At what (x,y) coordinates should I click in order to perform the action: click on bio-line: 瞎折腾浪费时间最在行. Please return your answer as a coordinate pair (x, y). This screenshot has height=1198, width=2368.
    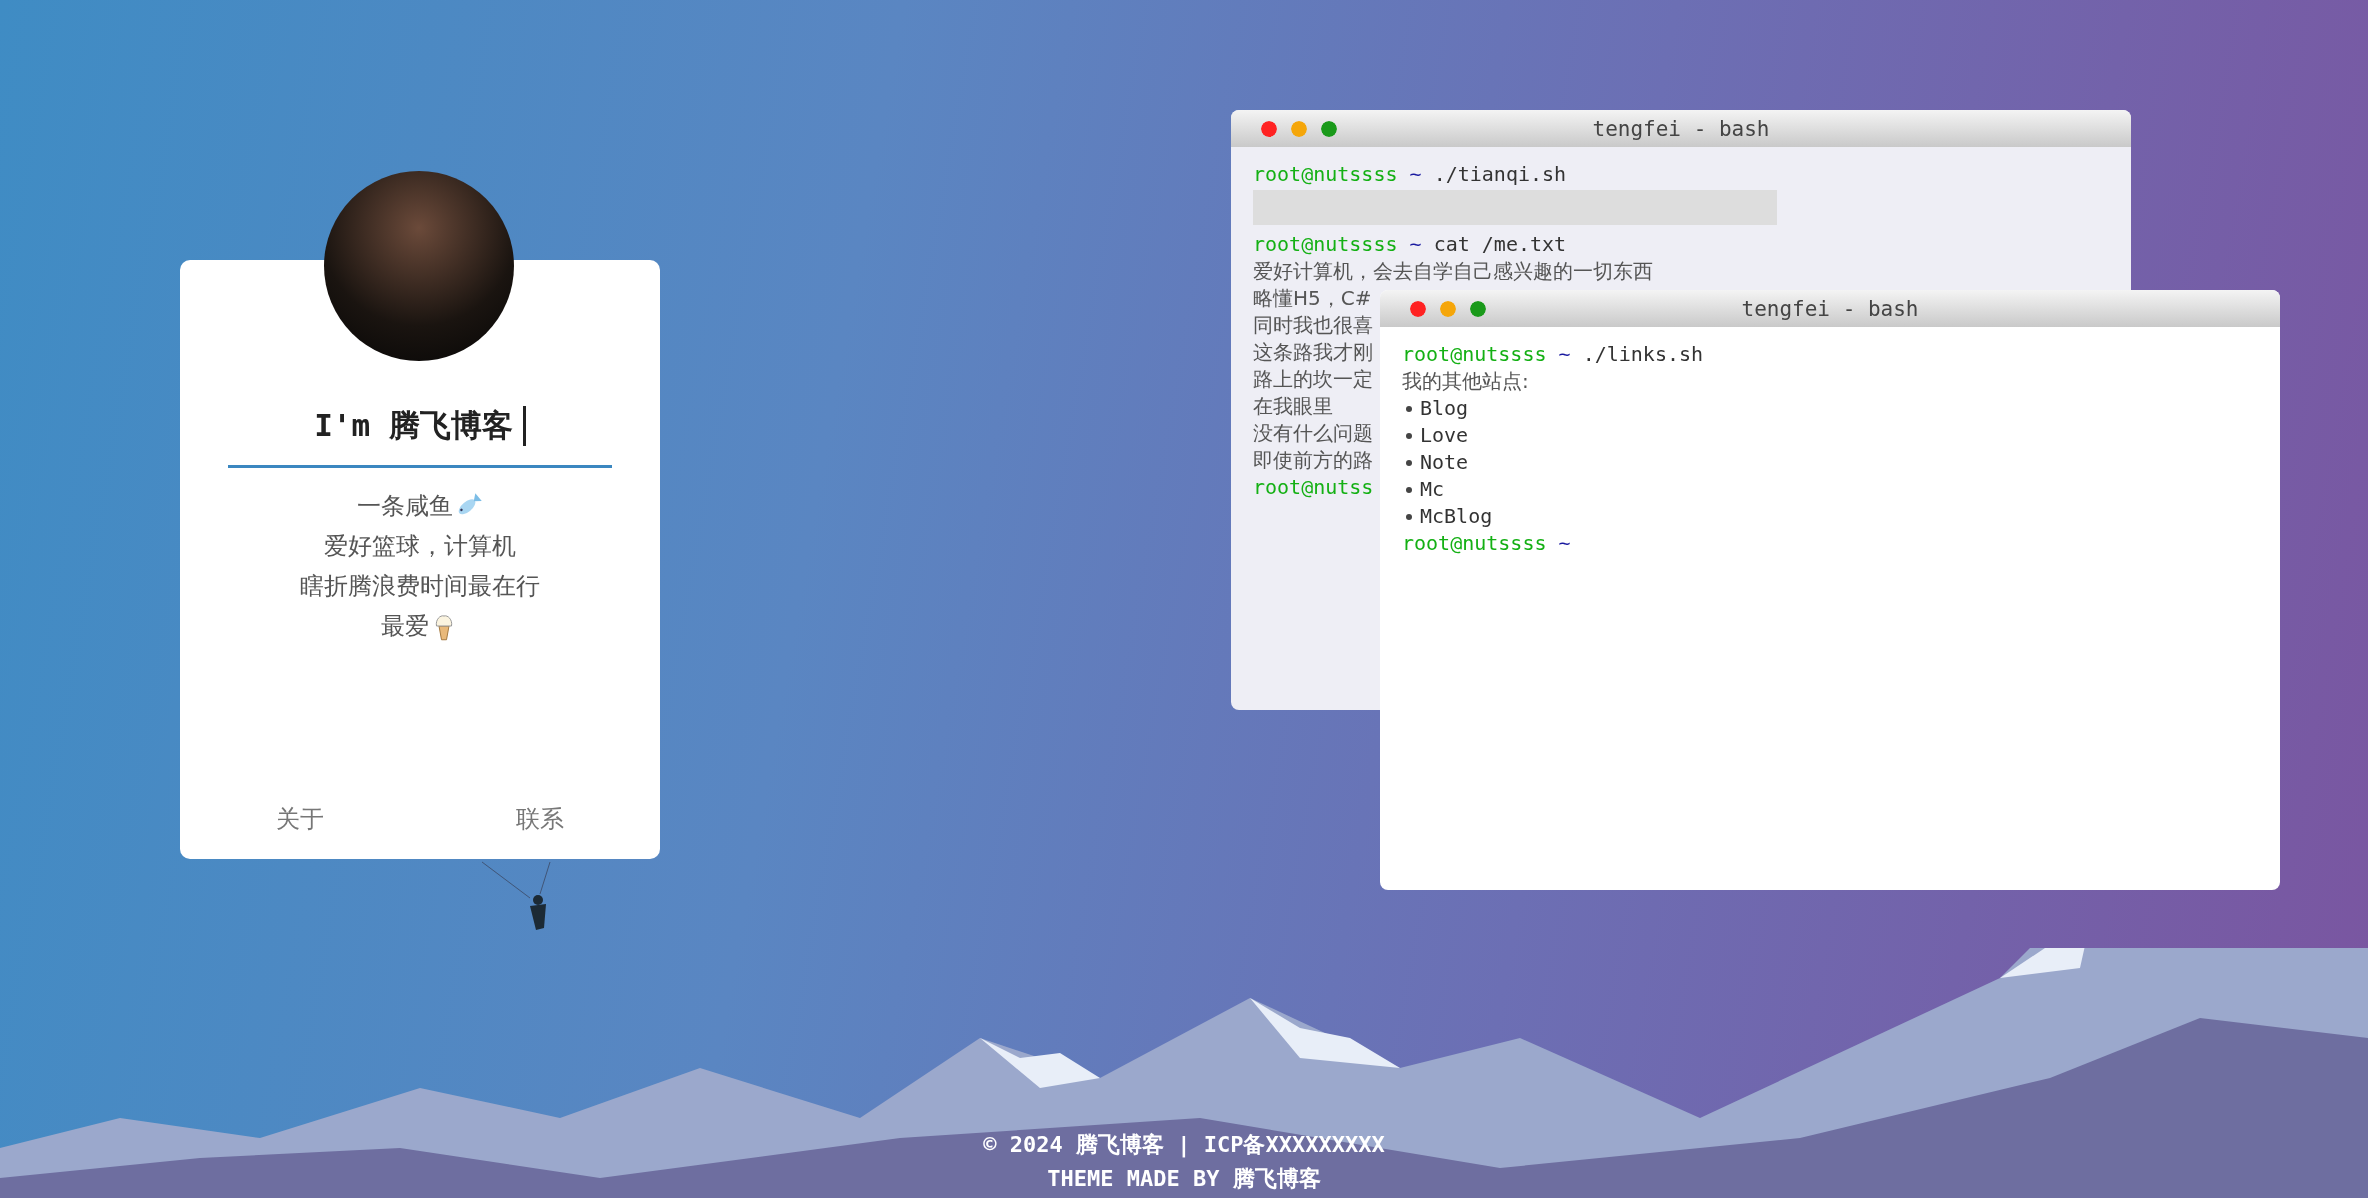
    Looking at the image, I should click on (420, 586).